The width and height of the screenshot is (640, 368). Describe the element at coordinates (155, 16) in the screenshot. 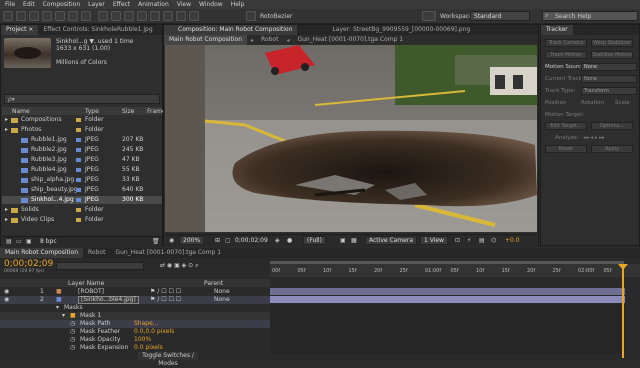

I see `clone-stamp-tool-icon` at that location.